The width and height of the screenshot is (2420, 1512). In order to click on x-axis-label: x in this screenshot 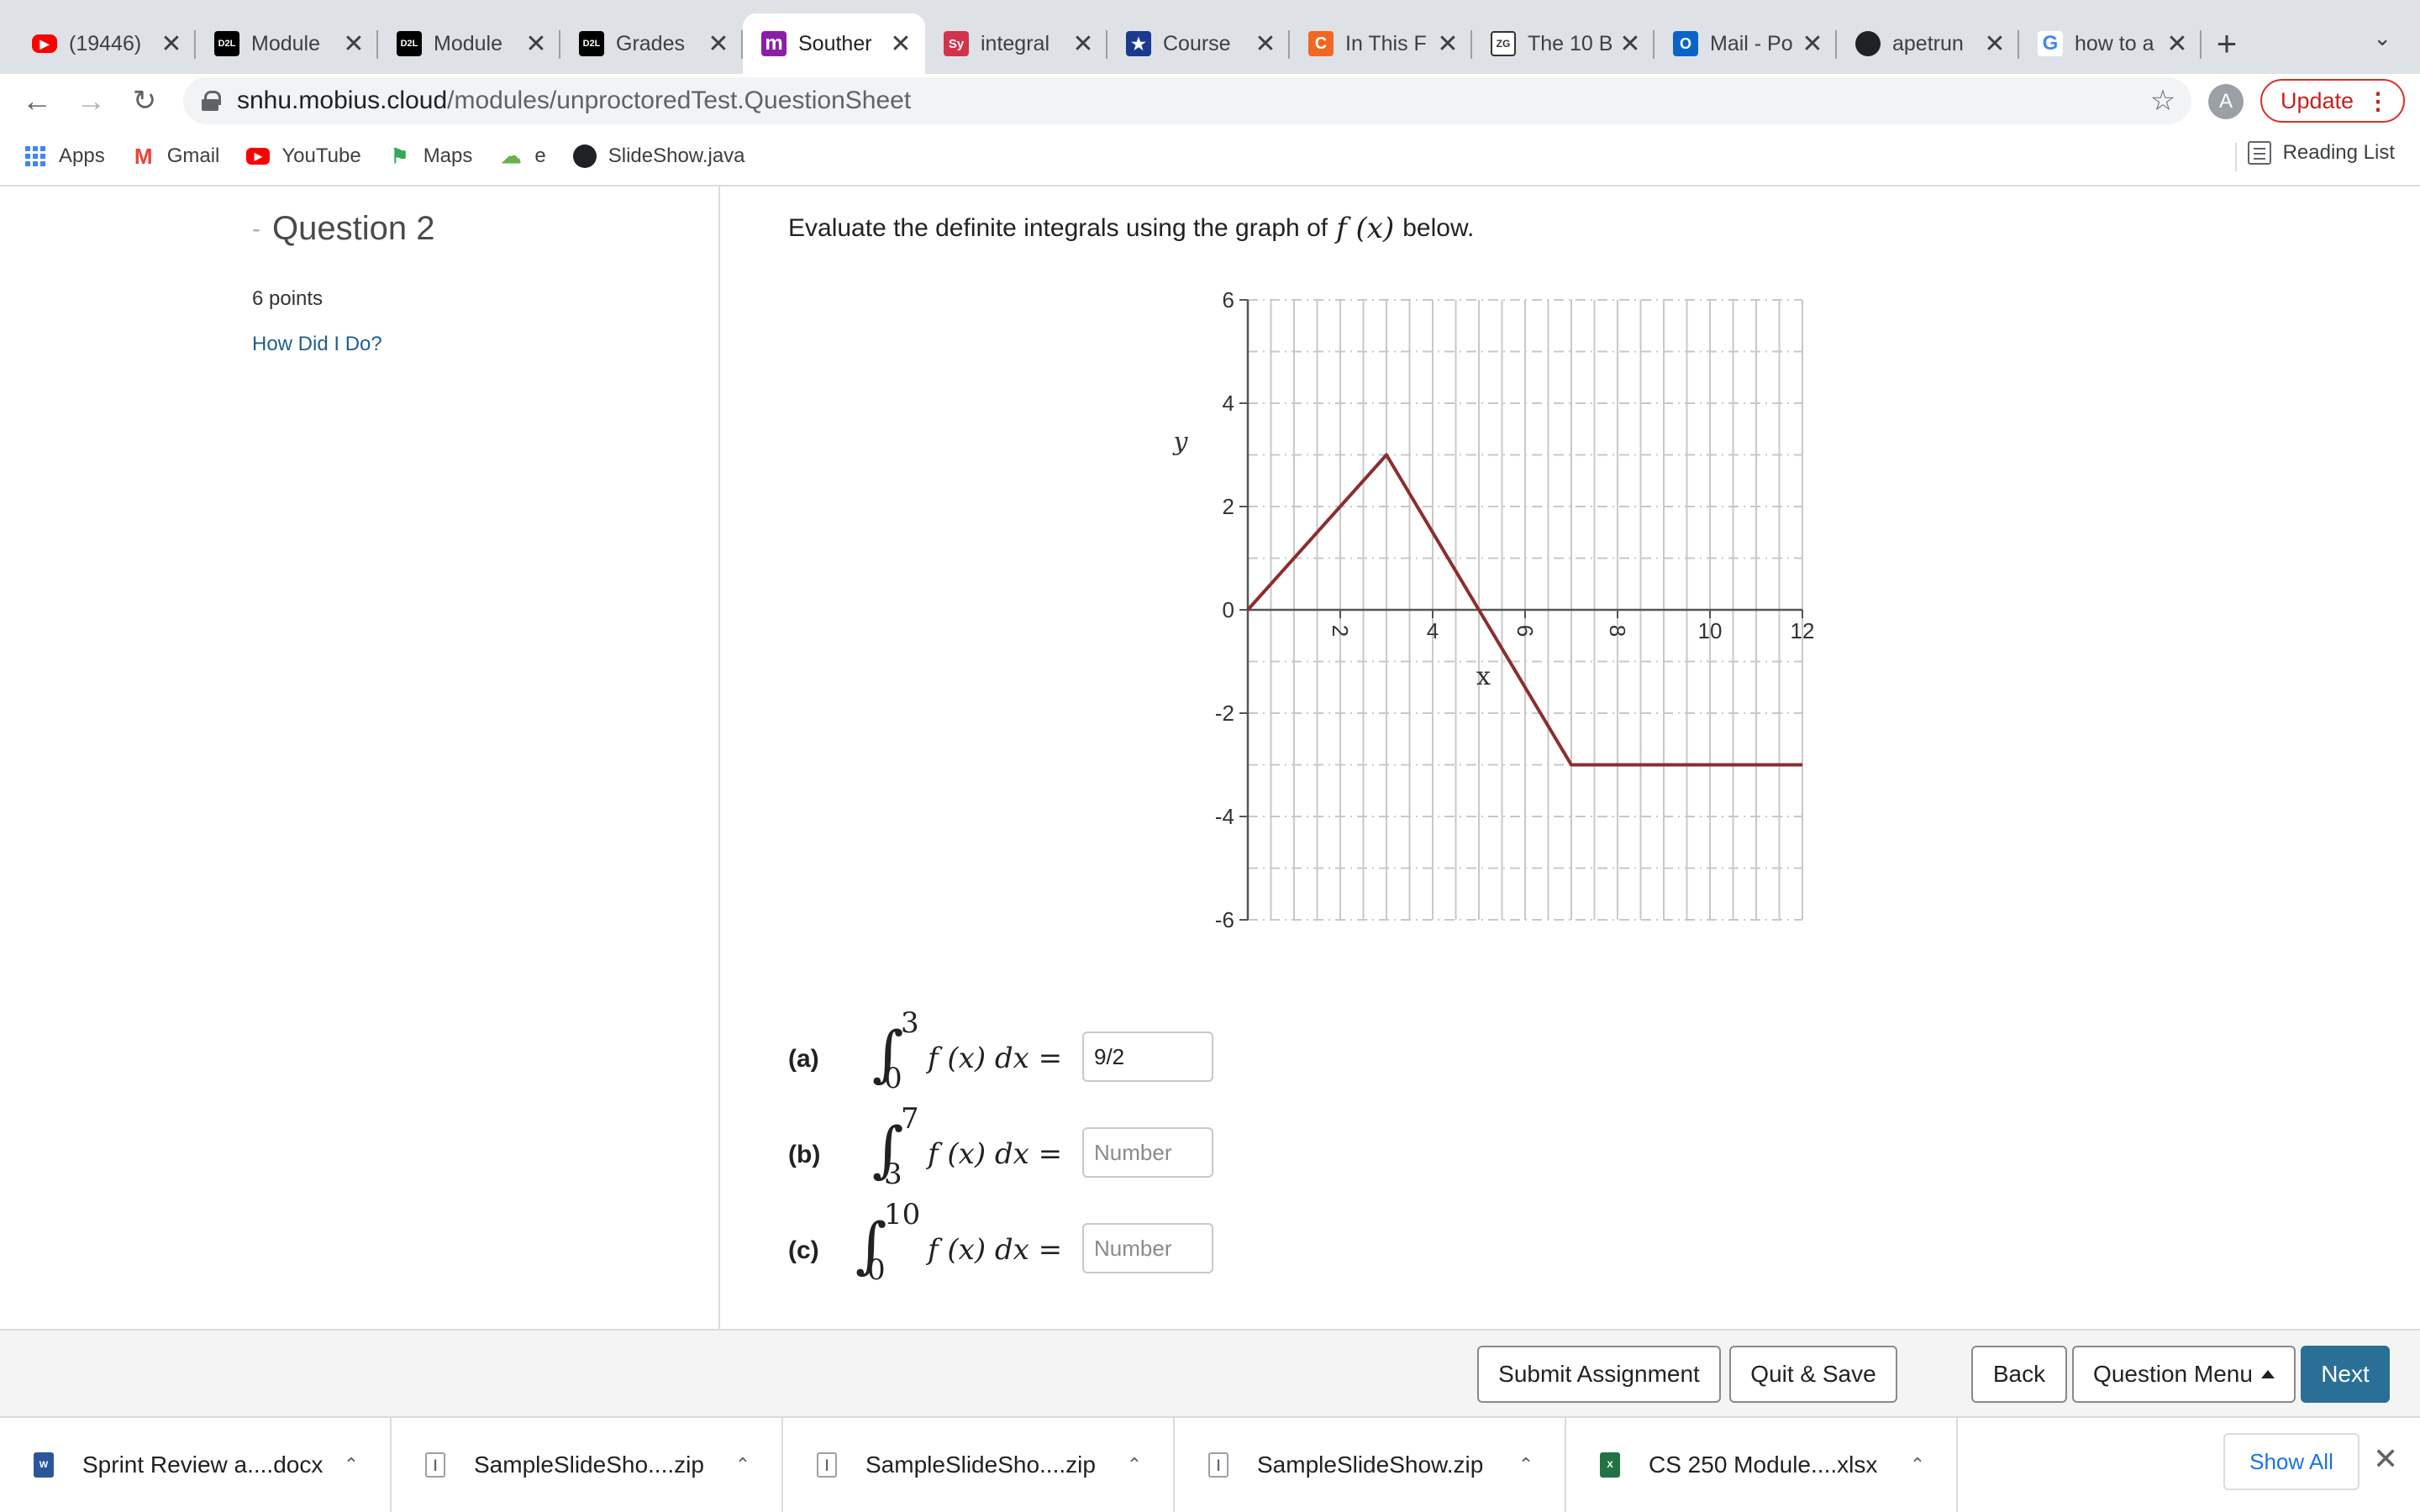, I will do `click(1483, 676)`.